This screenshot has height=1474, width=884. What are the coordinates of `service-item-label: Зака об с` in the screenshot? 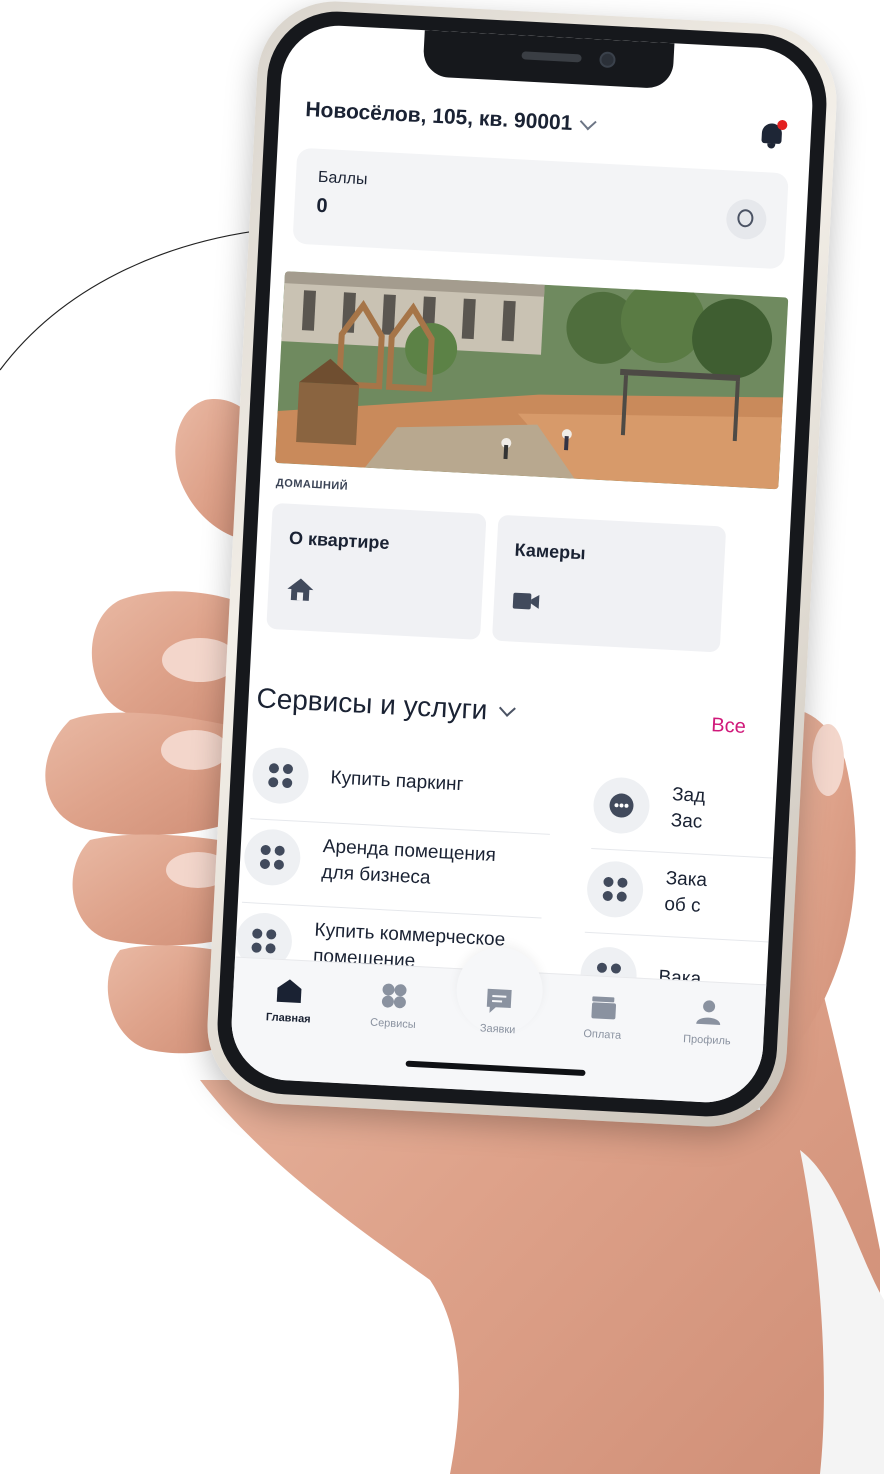 It's located at (685, 892).